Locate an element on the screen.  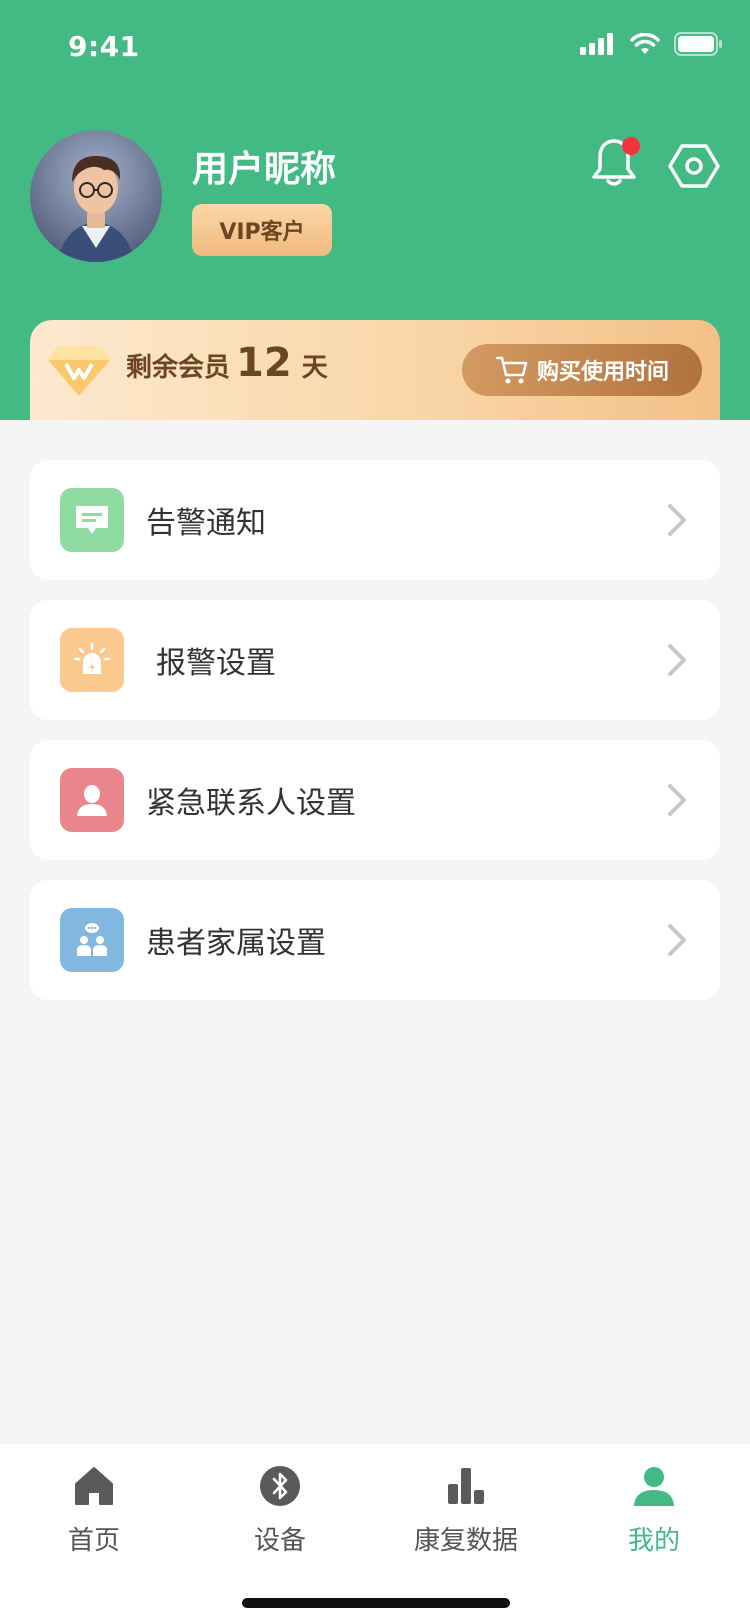
notification-button is located at coordinates (614, 163).